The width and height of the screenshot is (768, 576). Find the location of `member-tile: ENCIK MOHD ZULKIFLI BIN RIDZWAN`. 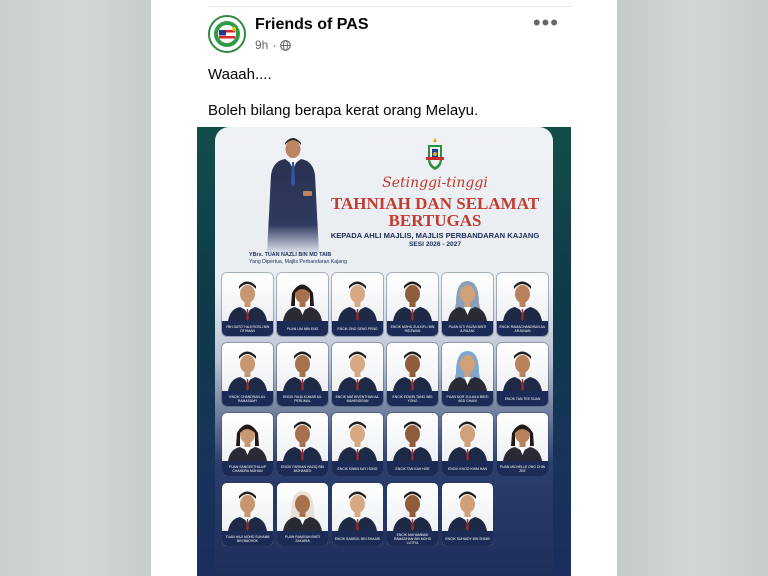

member-tile: ENCIK MOHD ZULKIFLI BIN RIDZWAN is located at coordinates (412, 304).